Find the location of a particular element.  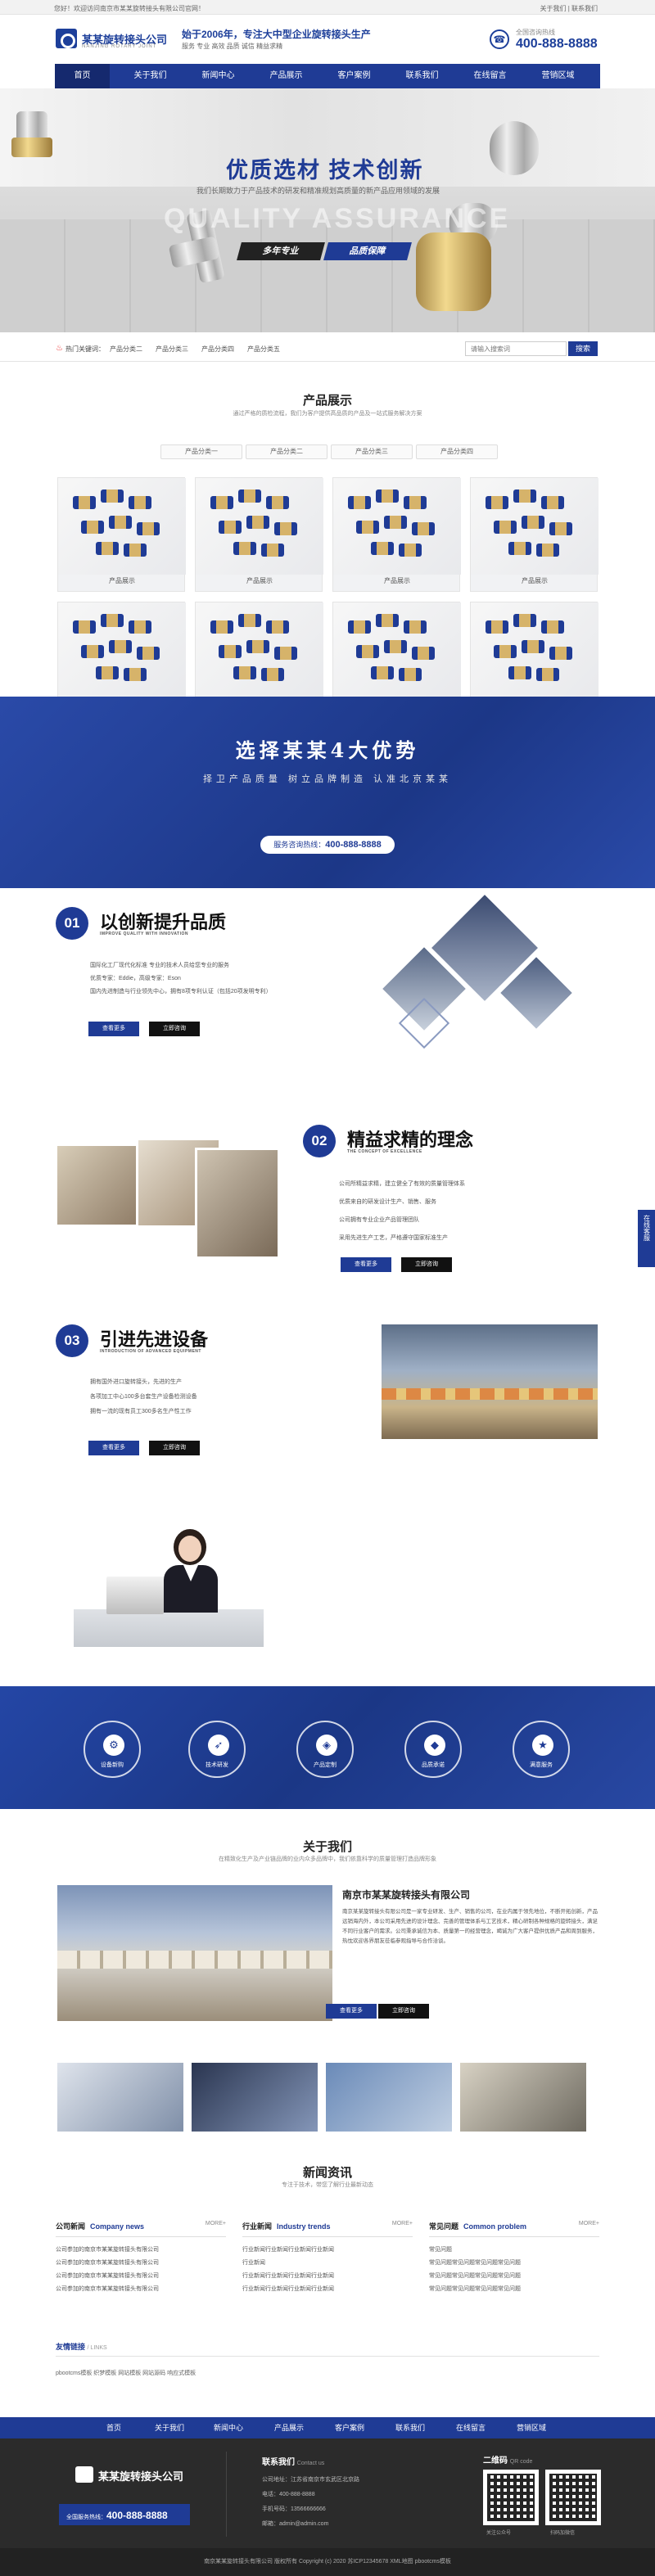

services-band: ⚙ 设备新购 ➶ 技术研发 ◈ 产品定制 ◆ 品质承诺 ★ 满意服务 is located at coordinates (327, 1747).